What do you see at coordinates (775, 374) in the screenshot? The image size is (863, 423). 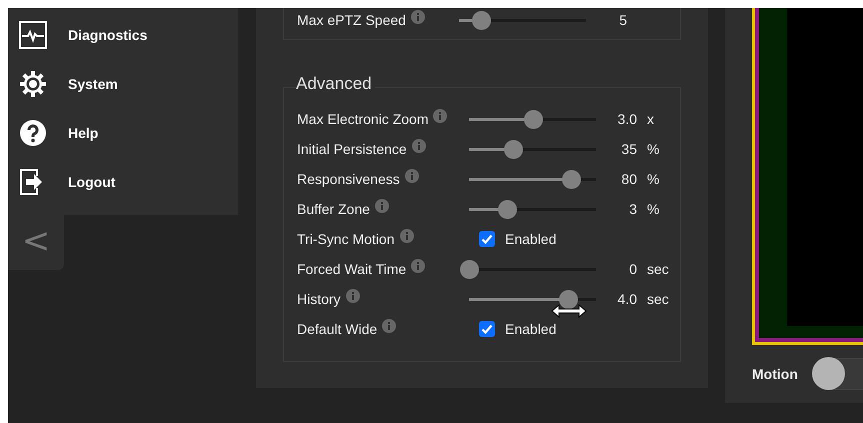 I see `toggle-label: Motion` at bounding box center [775, 374].